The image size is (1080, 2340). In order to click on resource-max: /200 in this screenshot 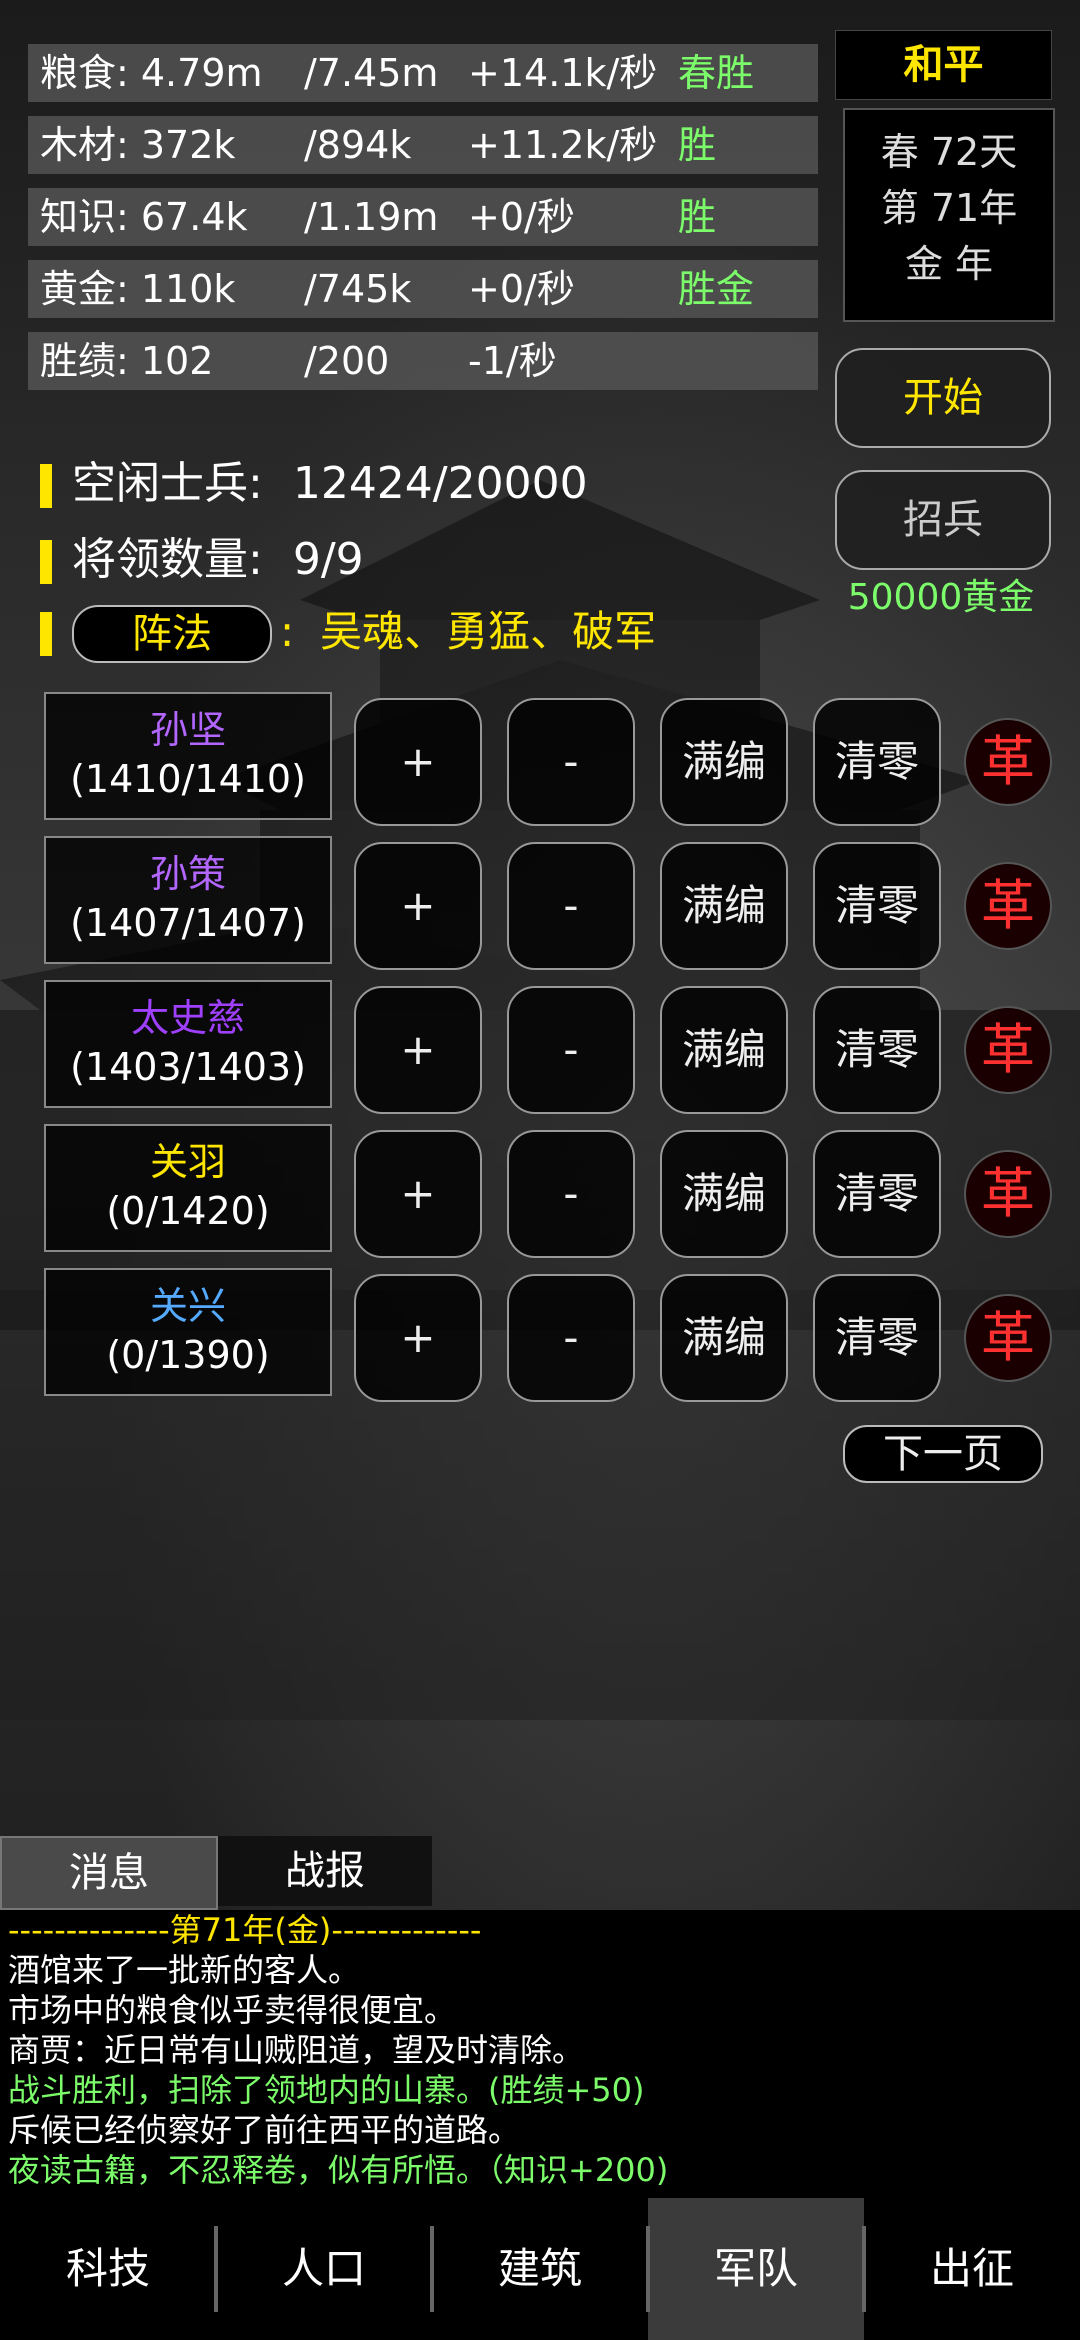, I will do `click(347, 361)`.